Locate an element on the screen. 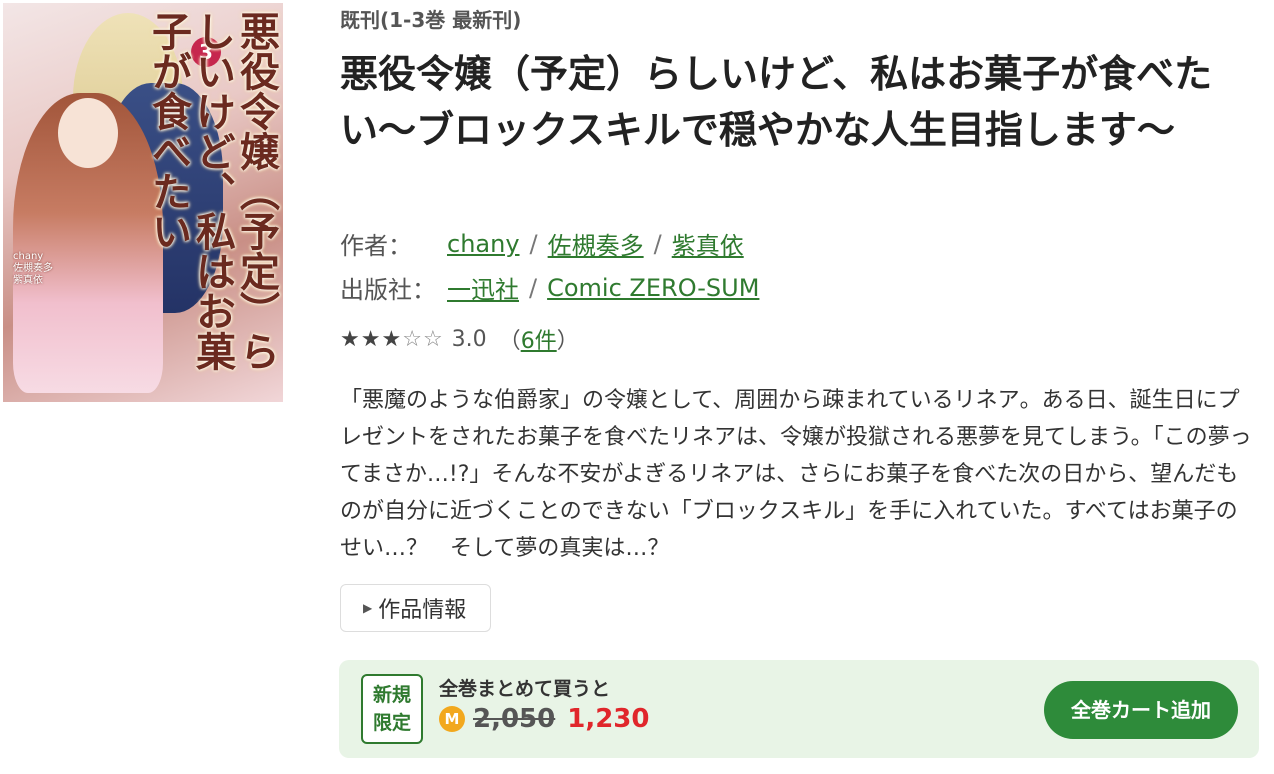 The width and height of the screenshot is (1274, 774). triangle-right-icon: ▶ is located at coordinates (368, 608).